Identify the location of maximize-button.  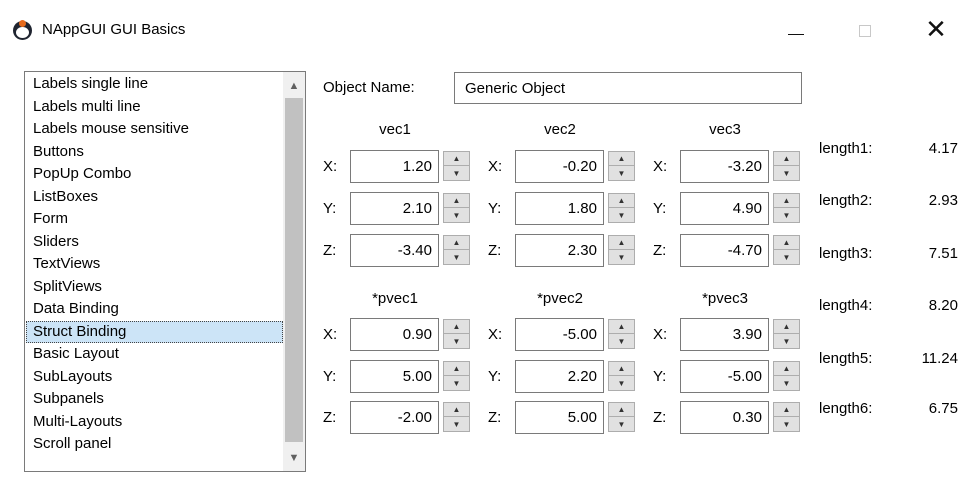
(865, 30).